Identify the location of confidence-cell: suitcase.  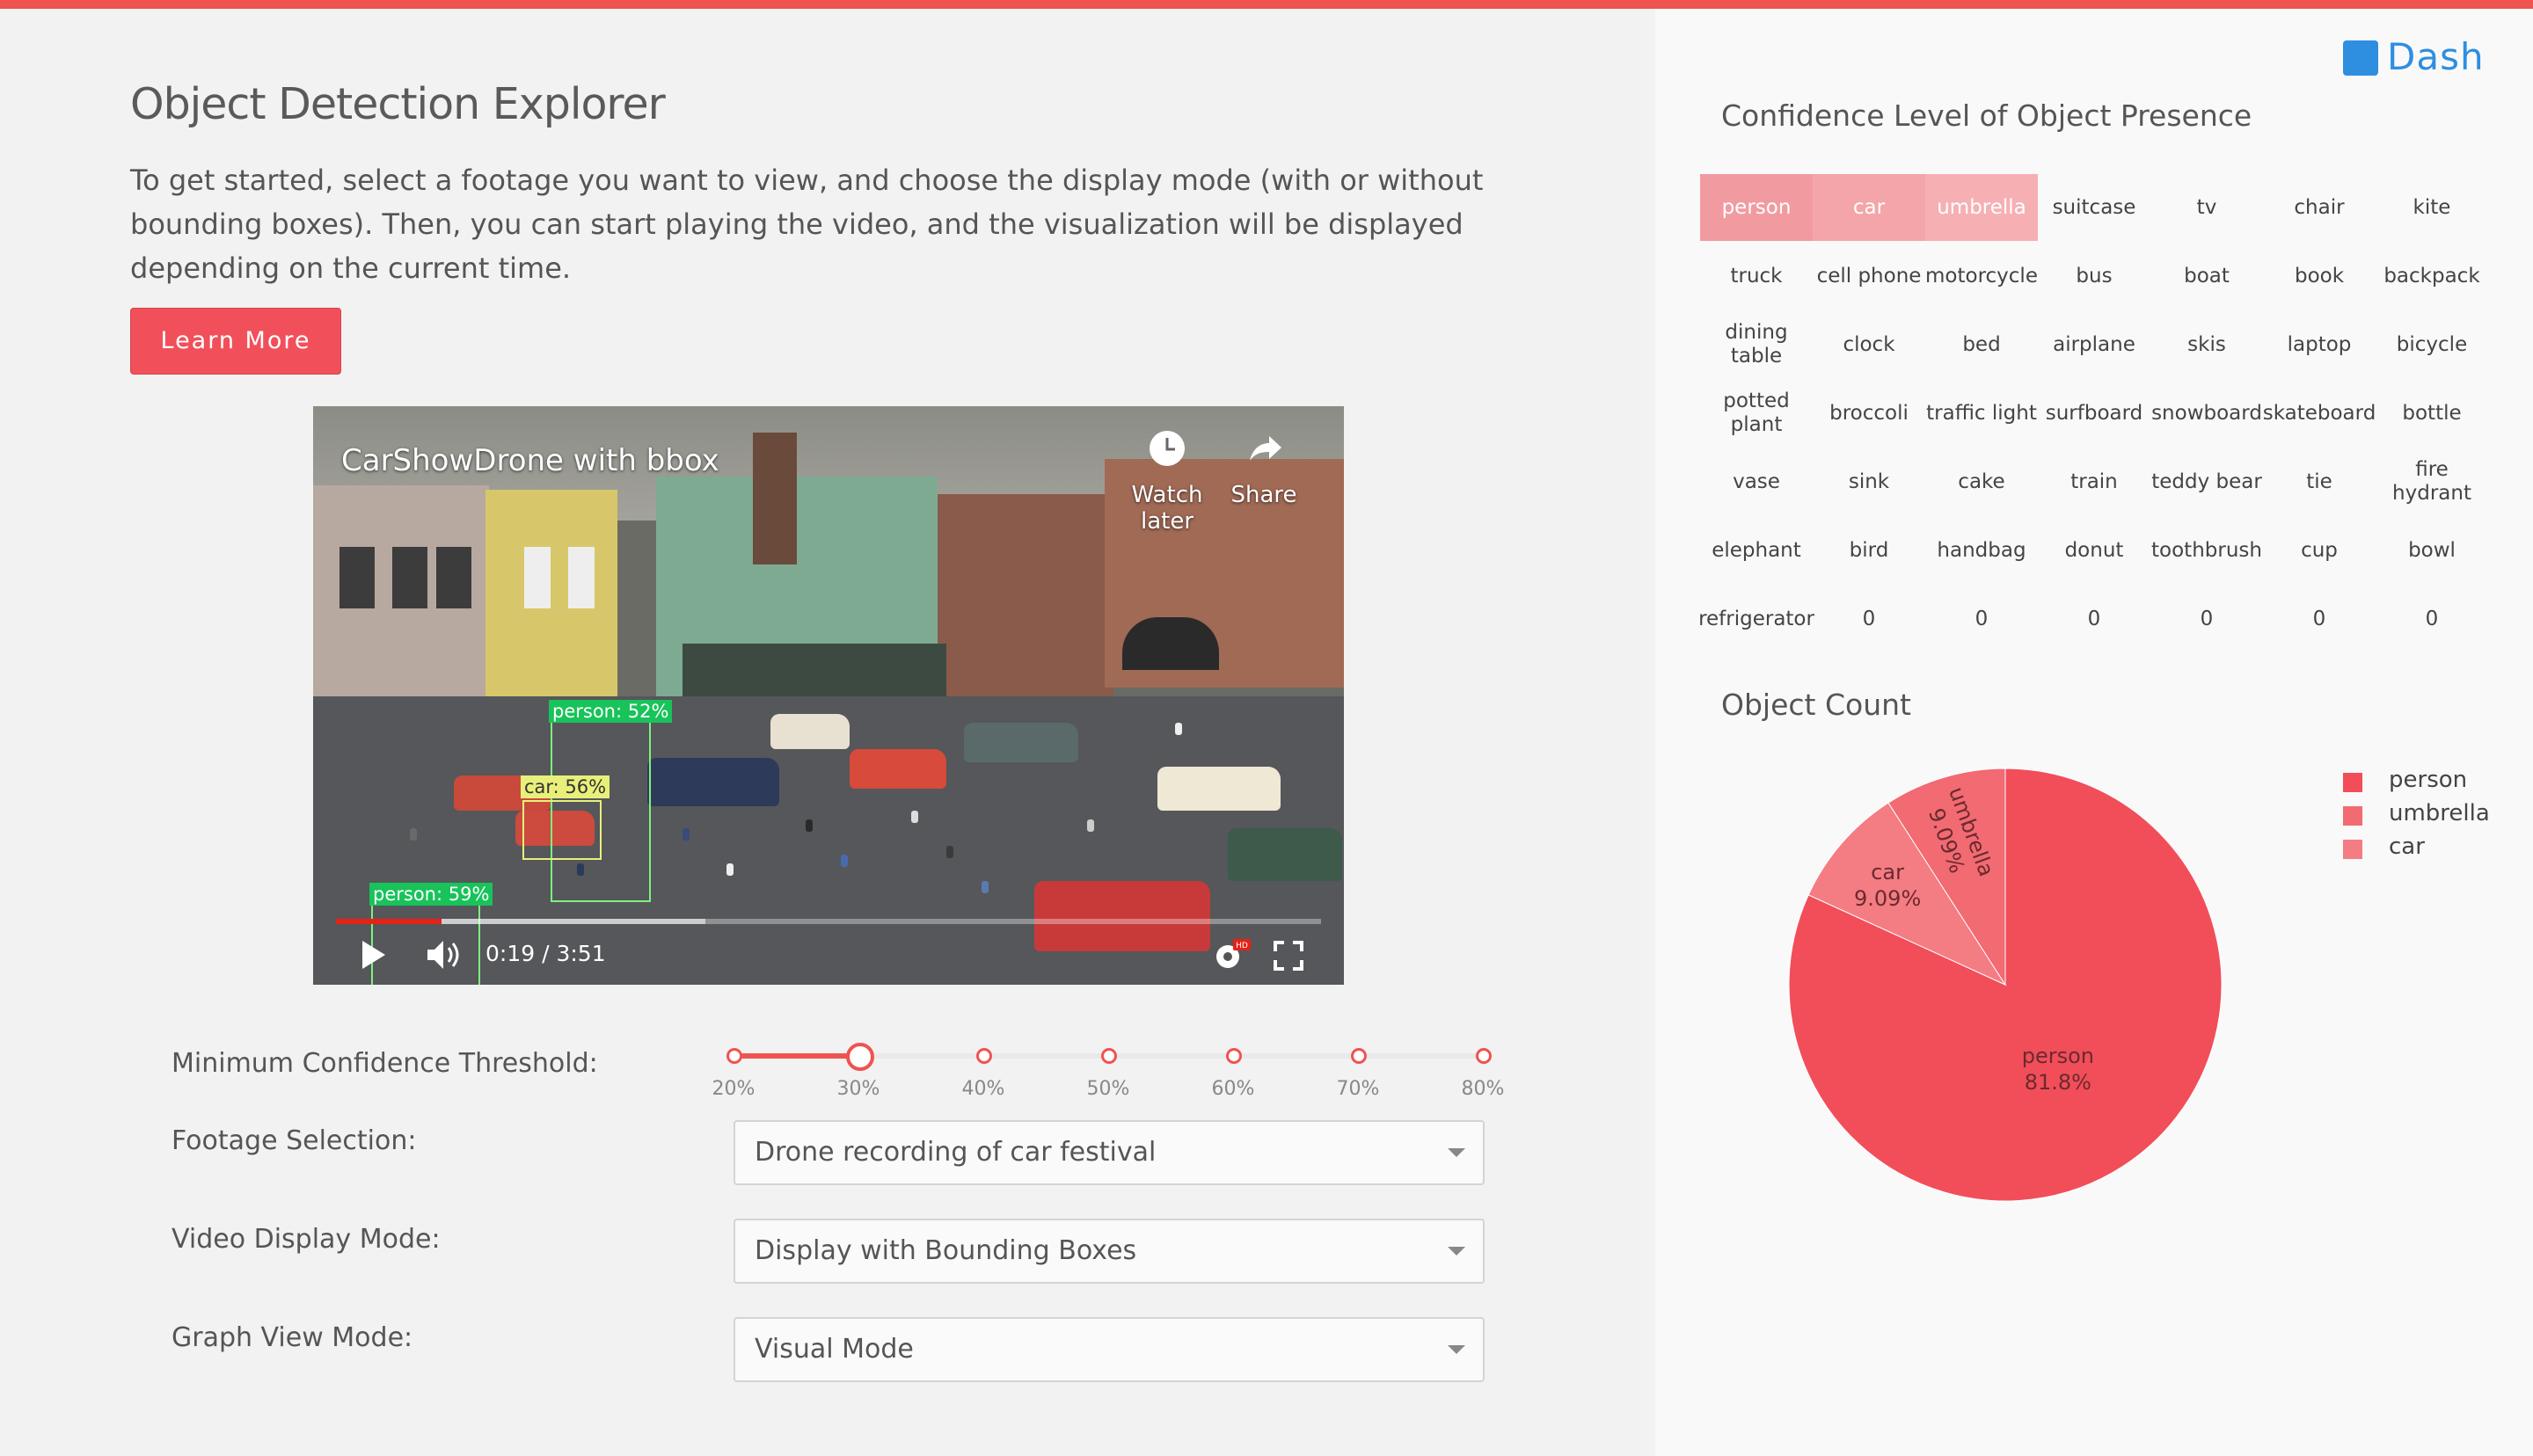
(2094, 207).